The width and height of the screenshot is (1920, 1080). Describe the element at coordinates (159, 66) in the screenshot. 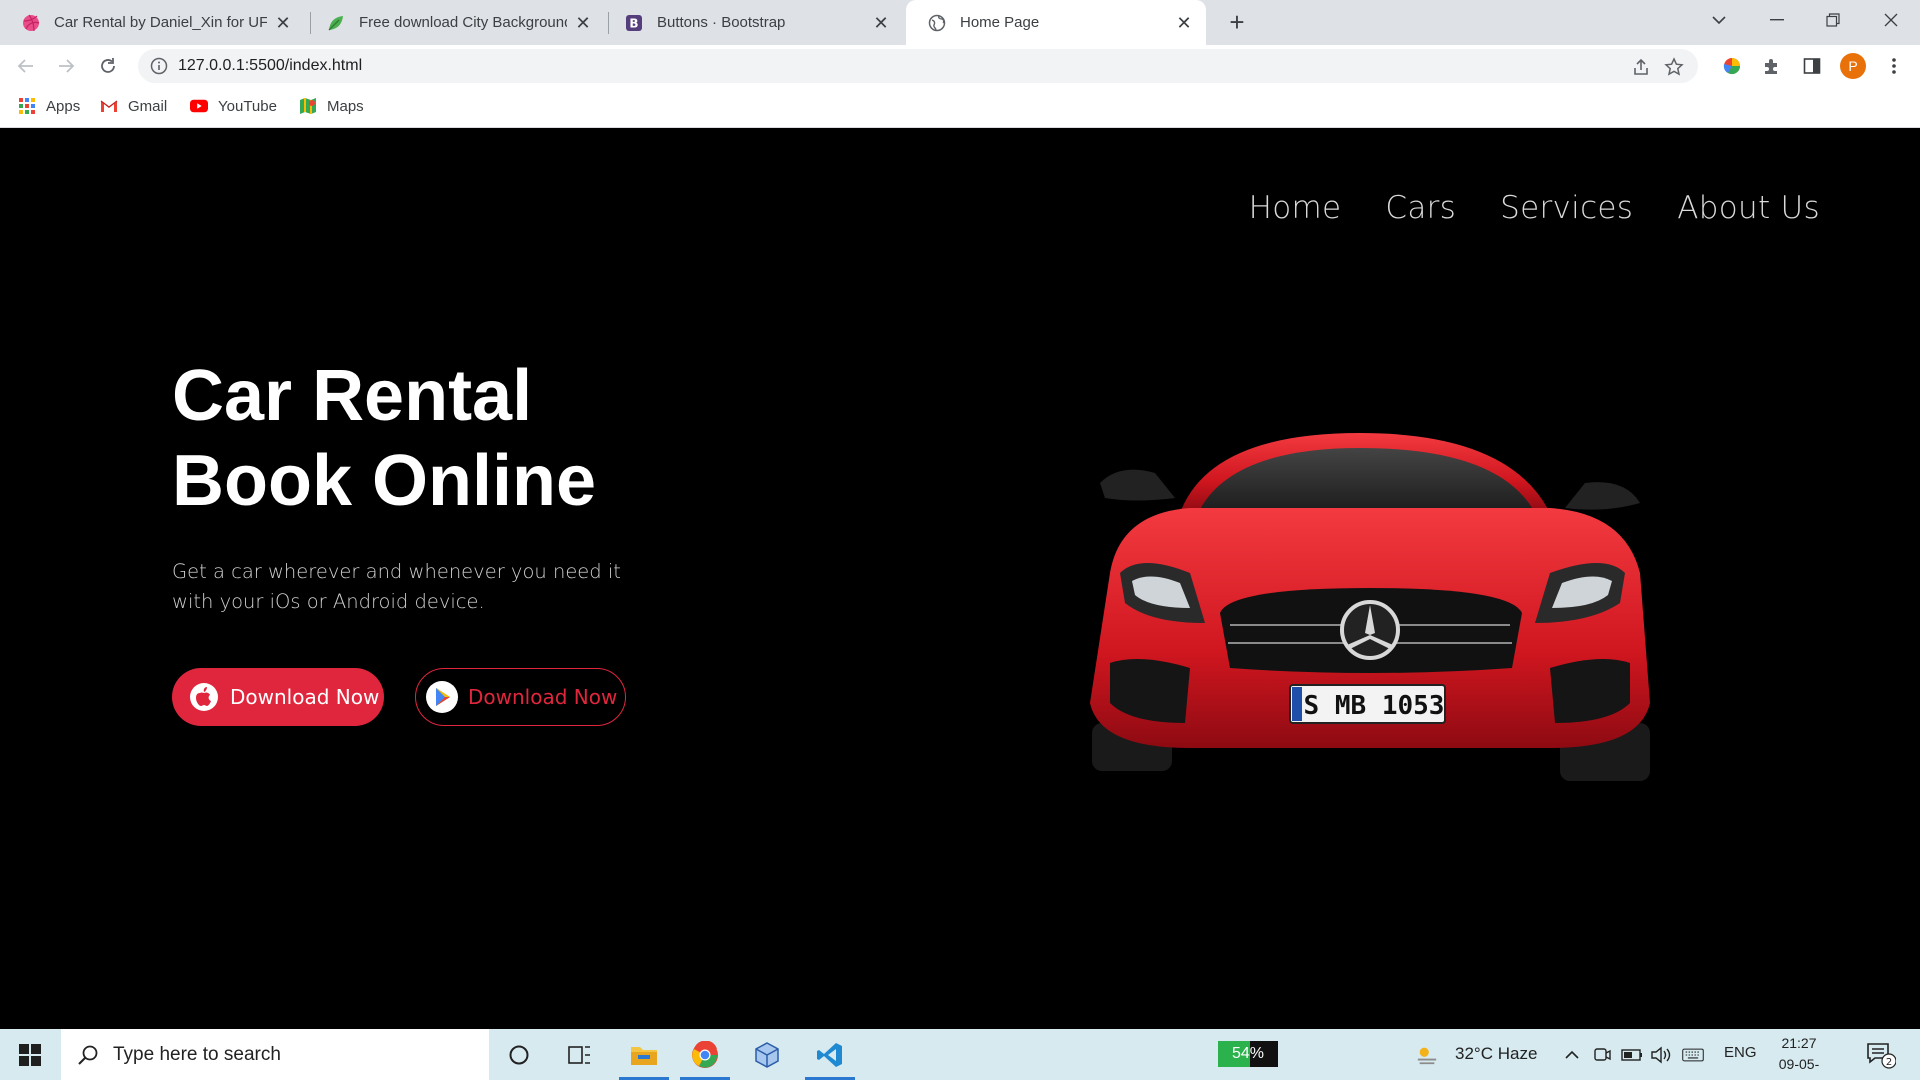

I see `site-info-icon` at that location.